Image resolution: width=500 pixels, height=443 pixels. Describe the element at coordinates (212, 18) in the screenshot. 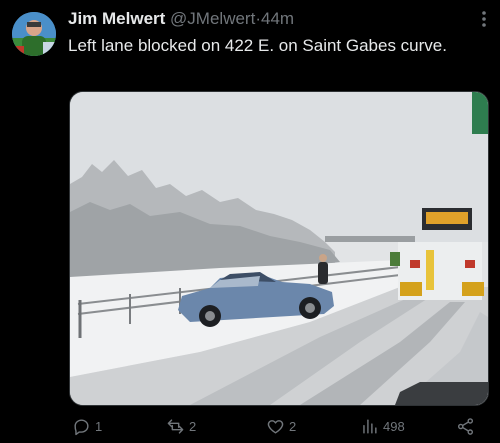

I see `author-handle: @JMelwert` at that location.